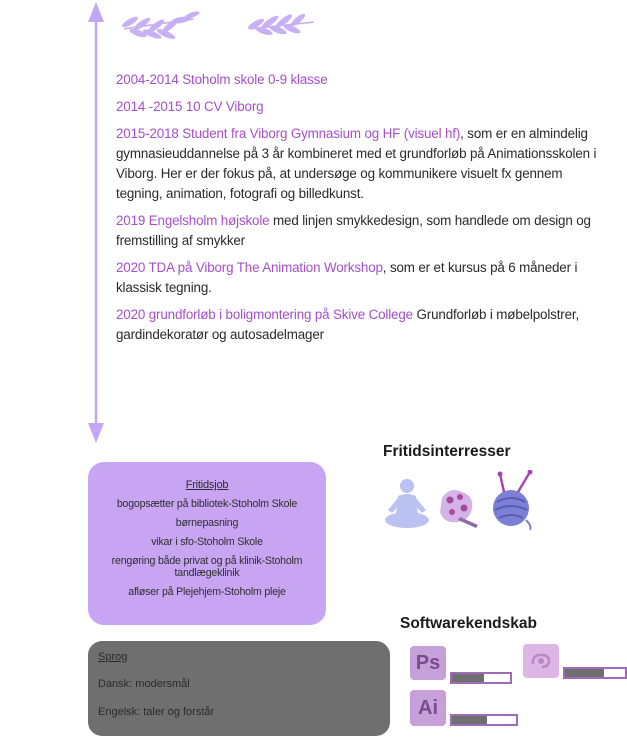  I want to click on procreate-brush-icon, so click(541, 661).